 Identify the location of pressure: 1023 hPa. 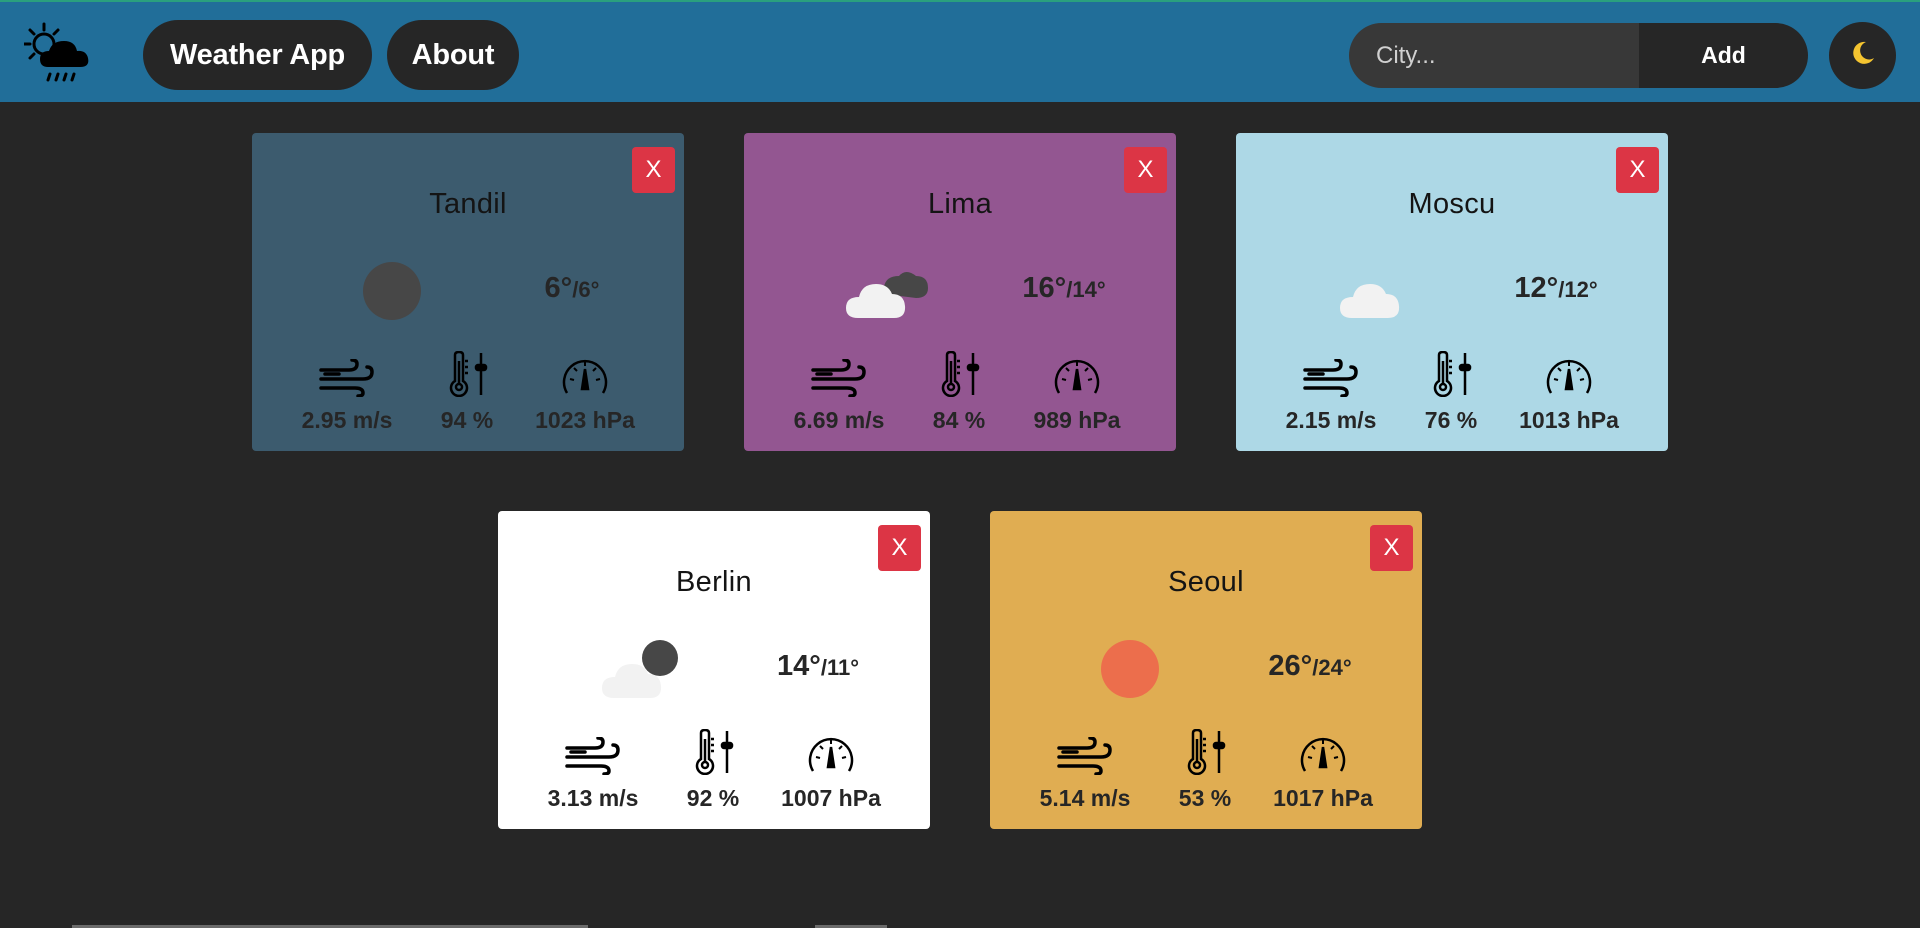
(585, 420).